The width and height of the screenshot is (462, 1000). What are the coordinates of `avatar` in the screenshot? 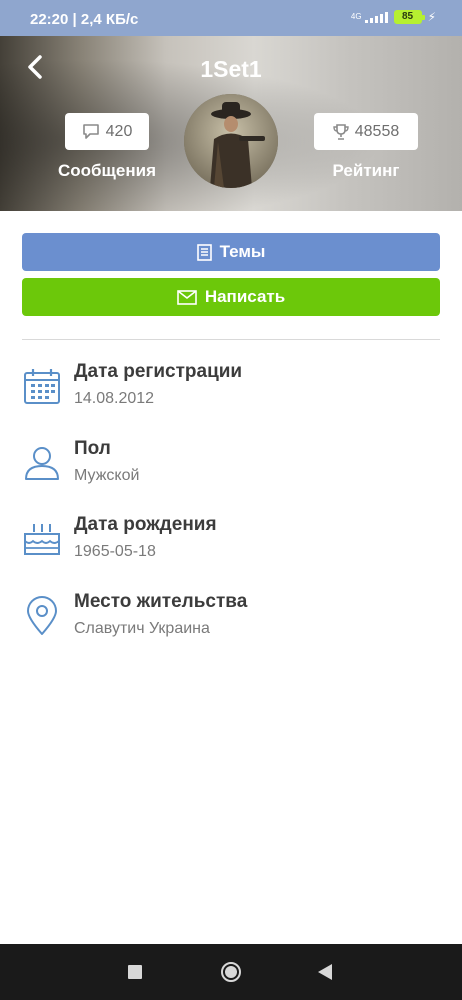 It's located at (231, 141).